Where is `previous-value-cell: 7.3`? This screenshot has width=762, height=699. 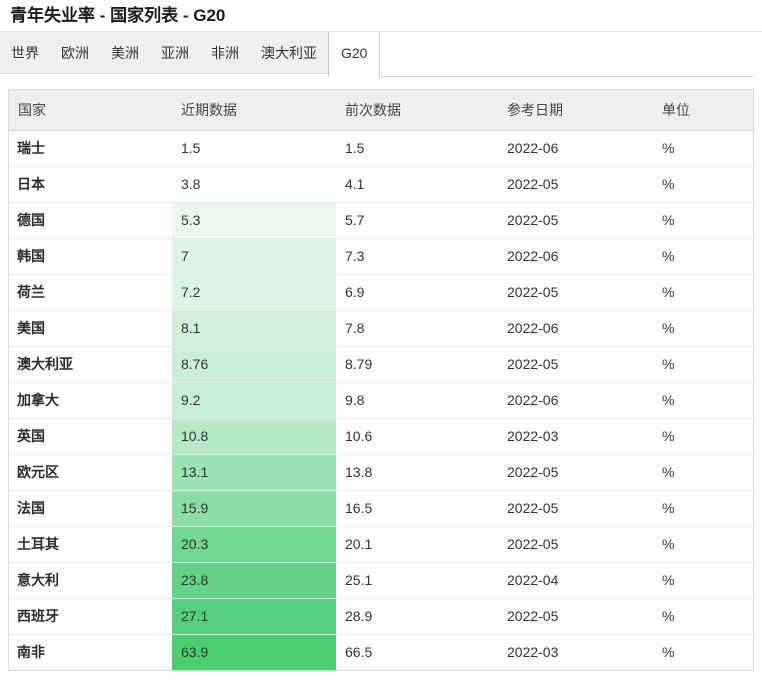 previous-value-cell: 7.3 is located at coordinates (417, 255).